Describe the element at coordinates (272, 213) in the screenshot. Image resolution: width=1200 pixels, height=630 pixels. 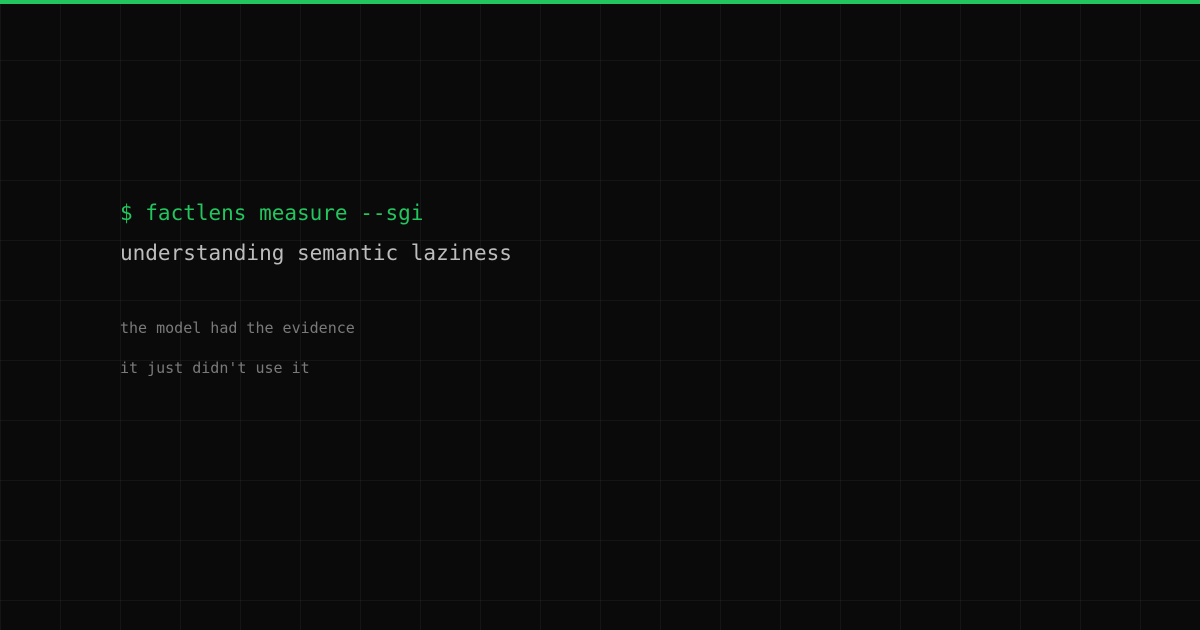
I see `command-prompt: $ factlens measure --sgi` at that location.